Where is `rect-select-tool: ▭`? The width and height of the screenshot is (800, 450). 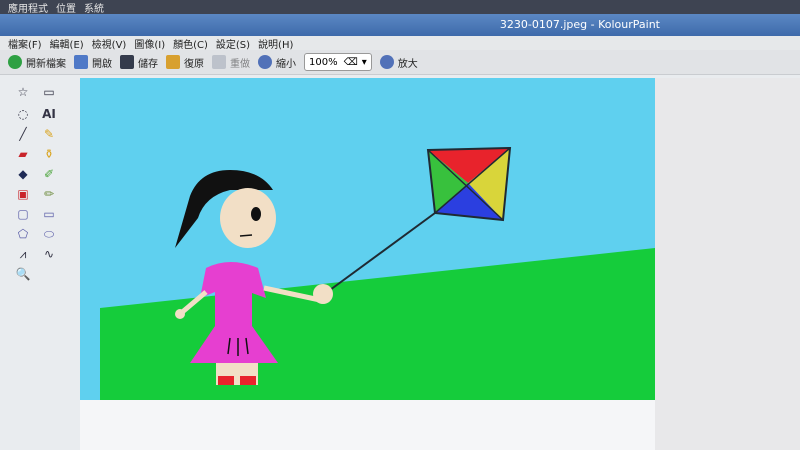 rect-select-tool: ▭ is located at coordinates (49, 92).